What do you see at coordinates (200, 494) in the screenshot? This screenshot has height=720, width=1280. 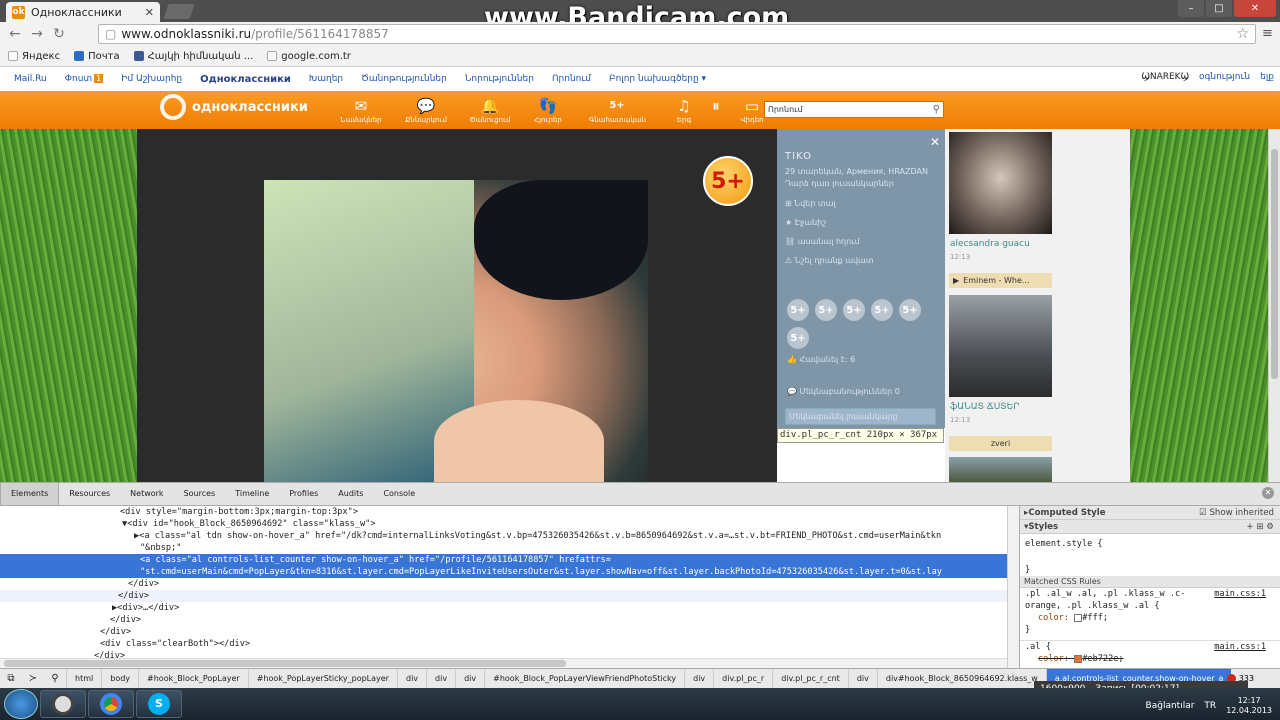 I see `tab-sources: Sources` at bounding box center [200, 494].